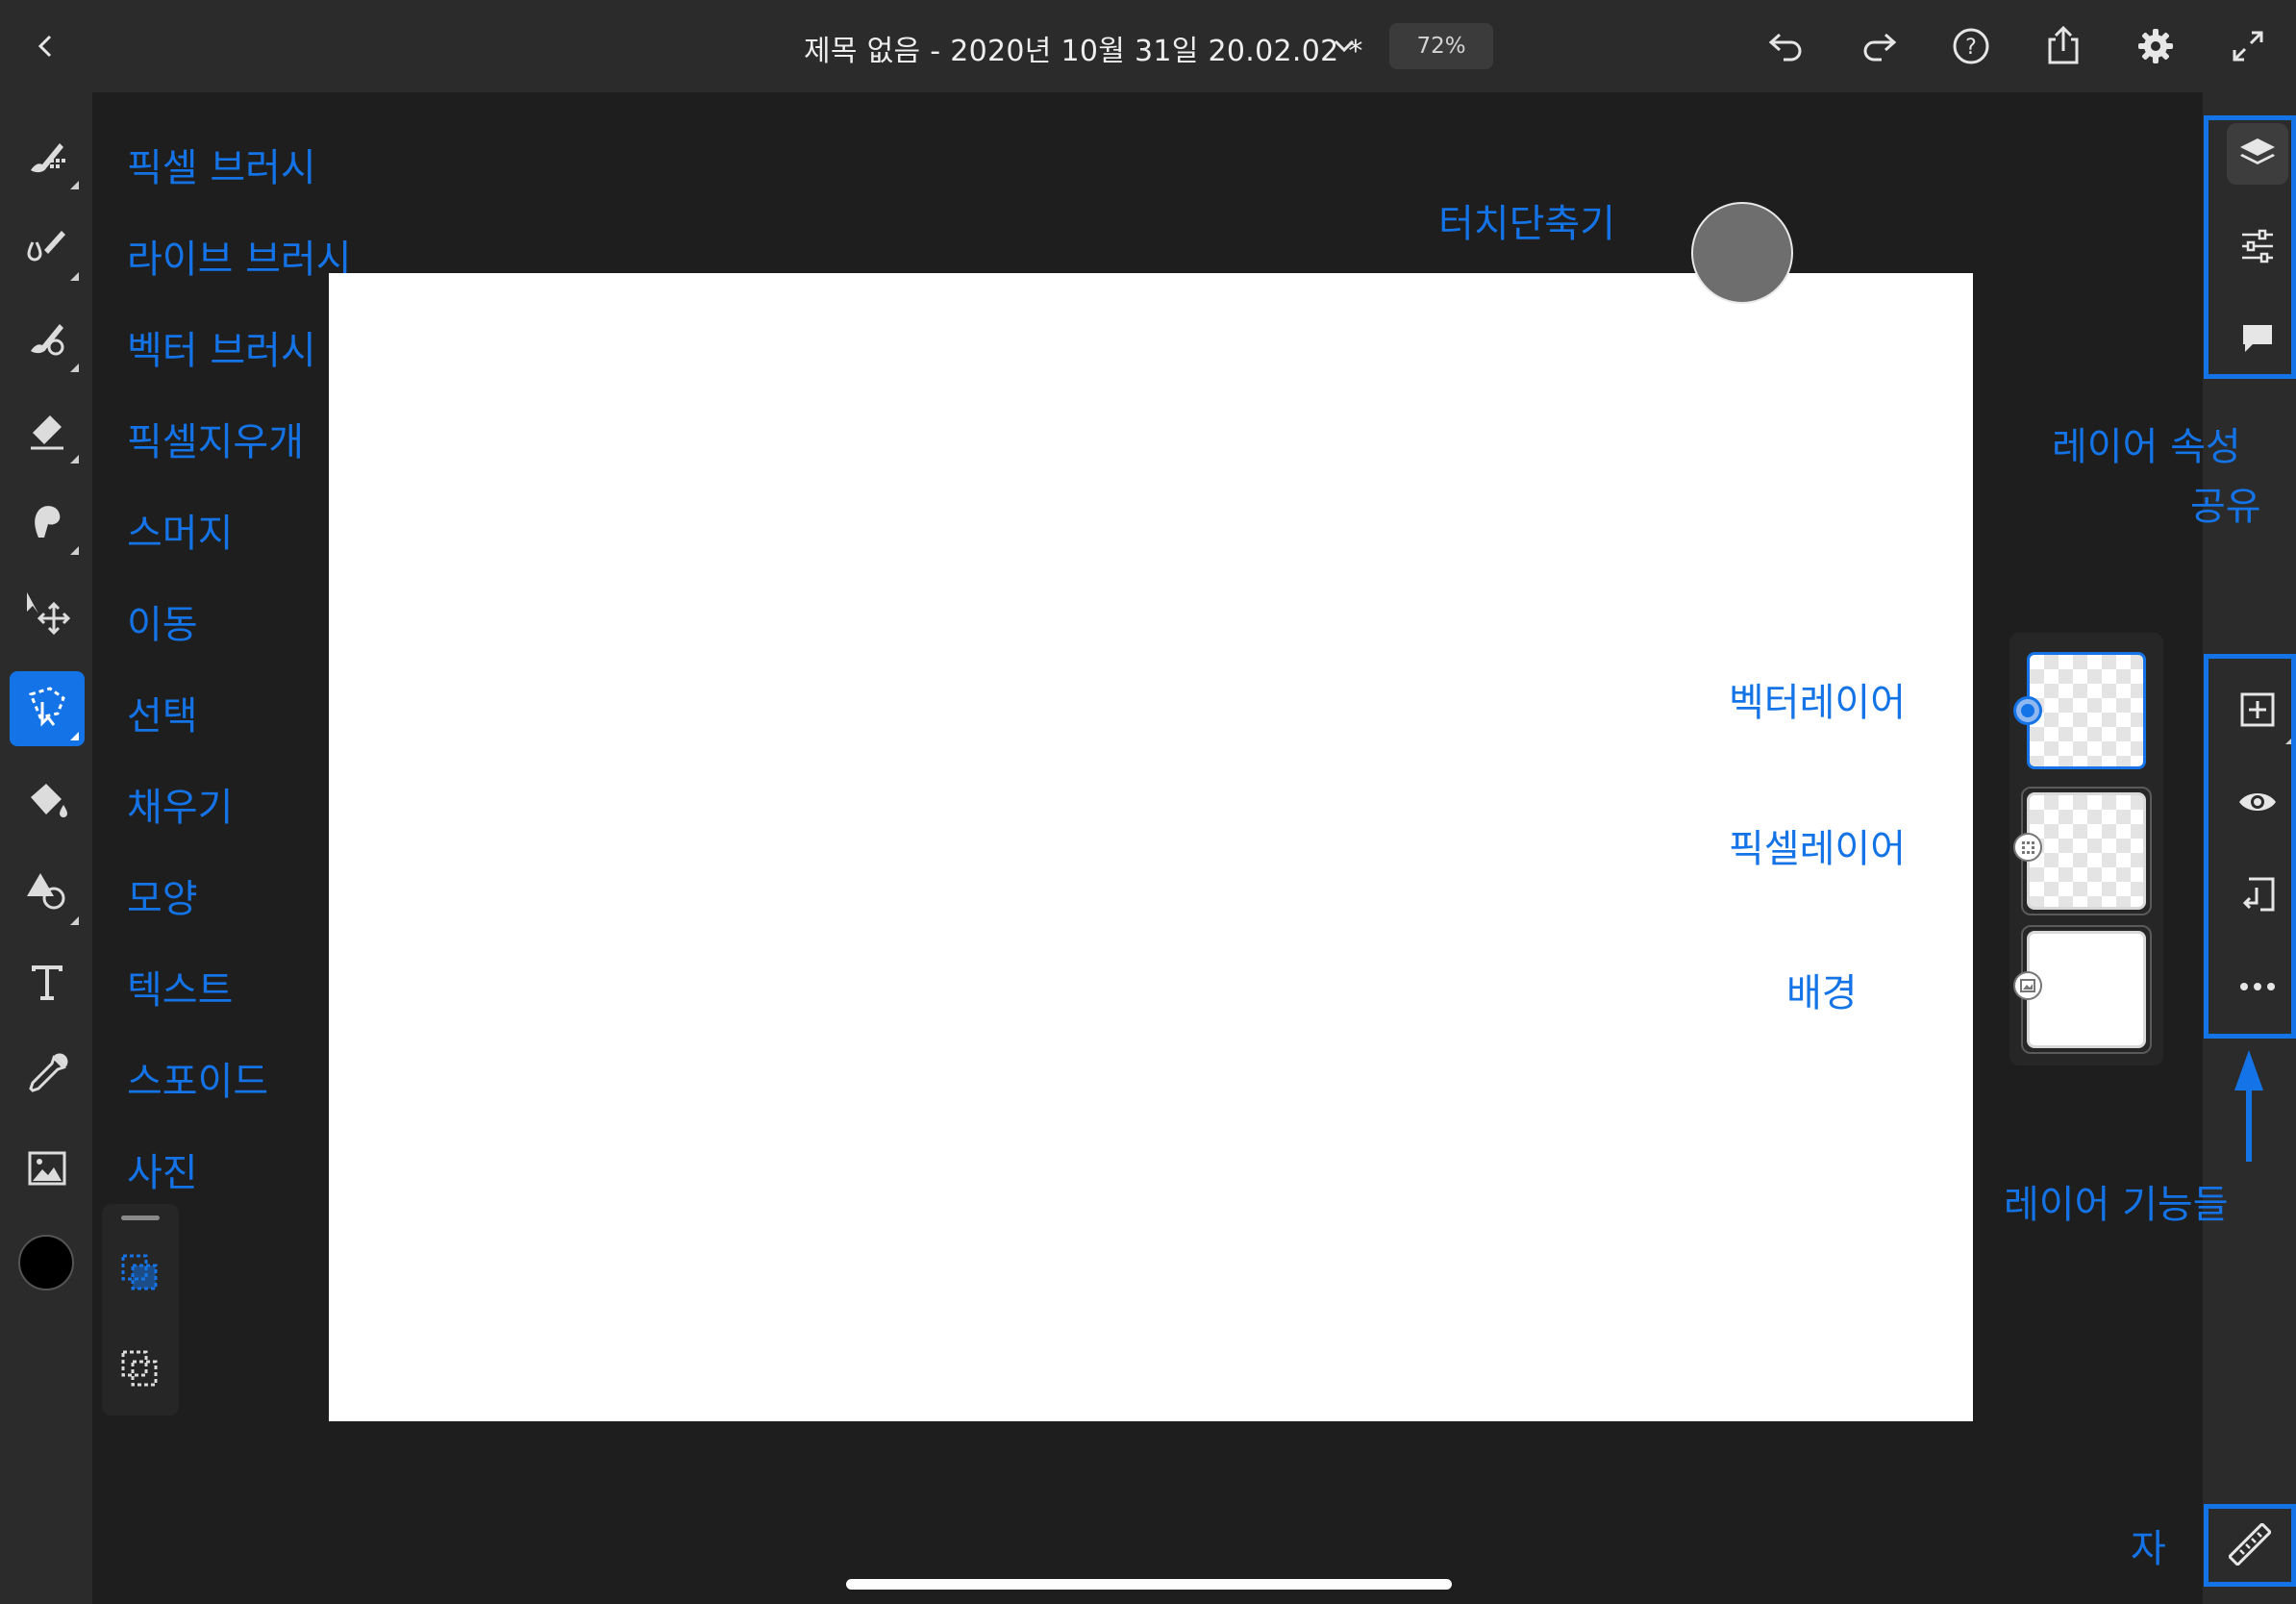 Image resolution: width=2296 pixels, height=1604 pixels. Describe the element at coordinates (2116, 1205) in the screenshot. I see `layer-functions-label: 레이어 기능들` at that location.